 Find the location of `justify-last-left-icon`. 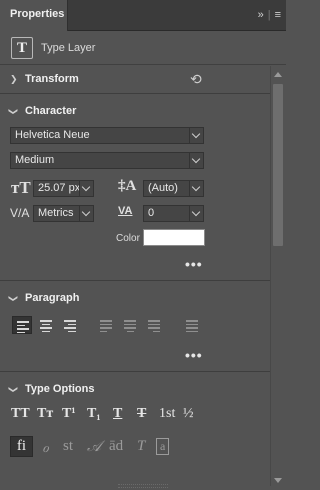

justify-last-left-icon is located at coordinates (106, 327).